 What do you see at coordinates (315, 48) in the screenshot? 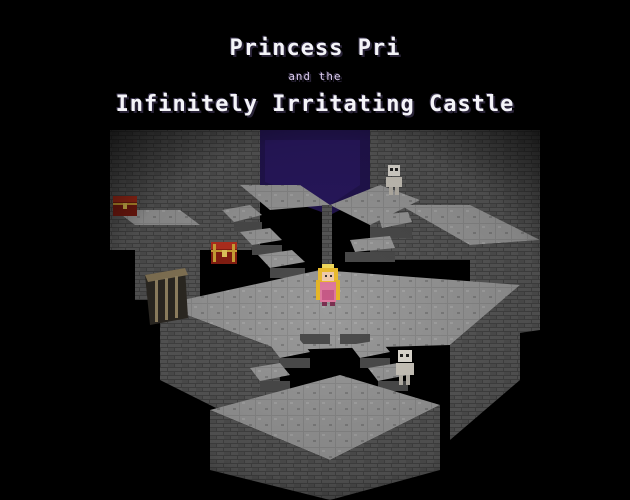
I see `game-title-line1: Princess Pri` at bounding box center [315, 48].